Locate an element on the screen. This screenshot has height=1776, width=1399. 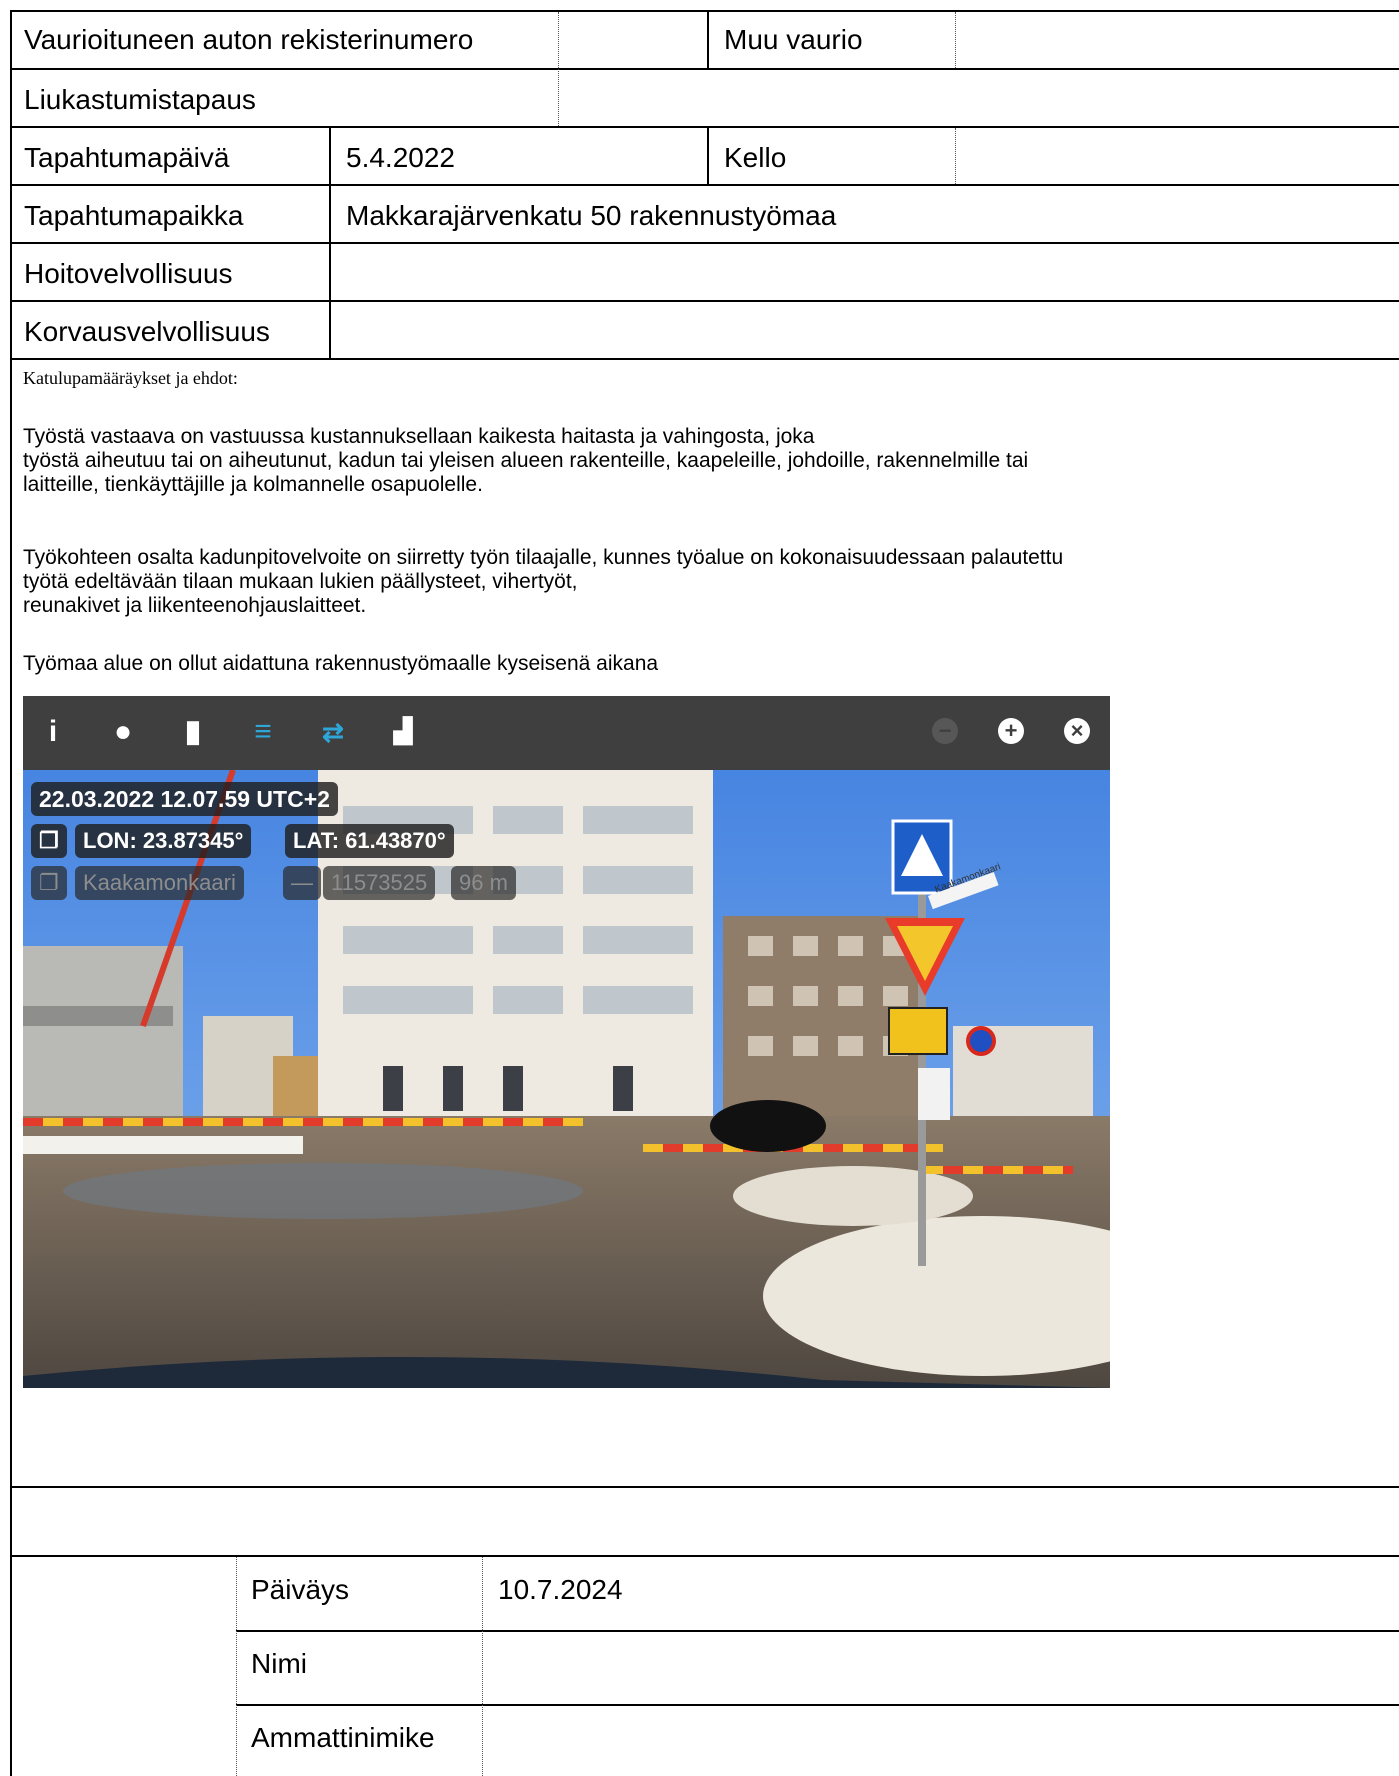
signature-date-value: 10.7.2024 is located at coordinates (560, 1589).